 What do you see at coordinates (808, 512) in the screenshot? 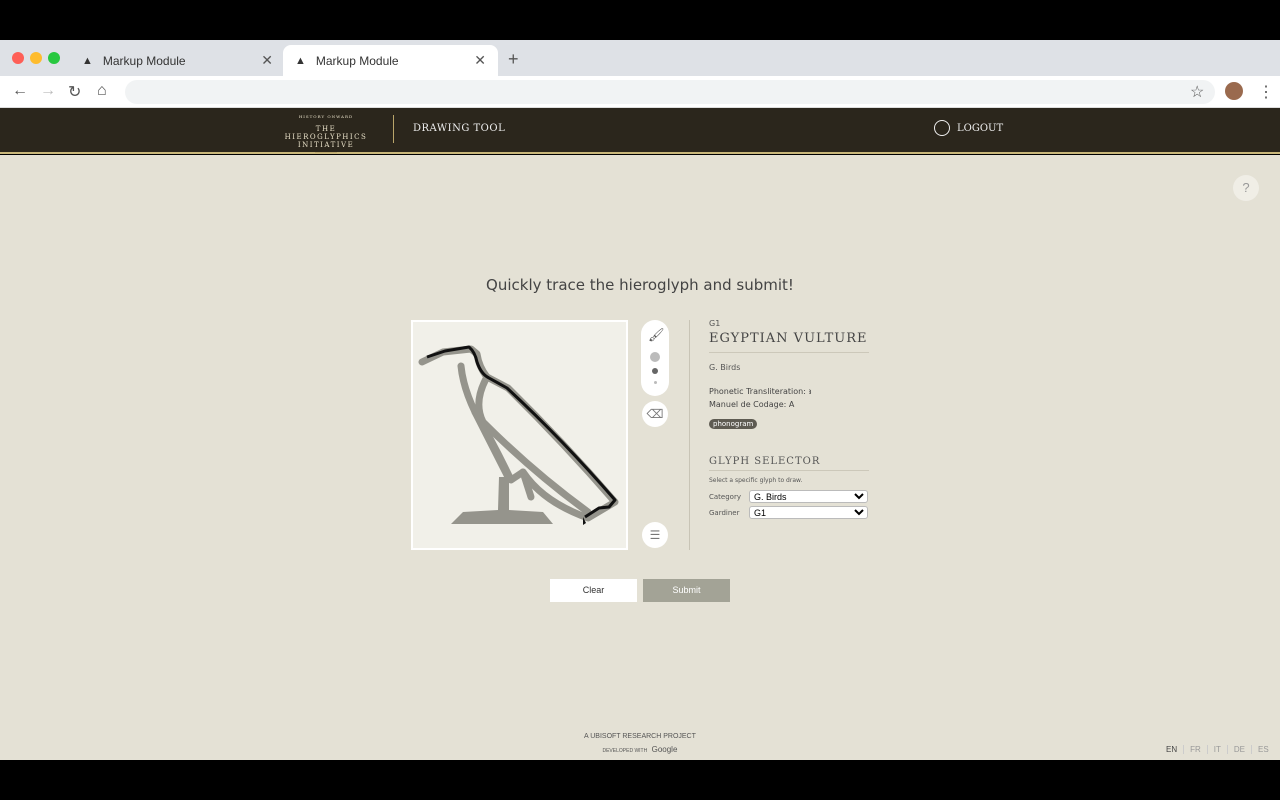
I see `gardiner-select: G1` at bounding box center [808, 512].